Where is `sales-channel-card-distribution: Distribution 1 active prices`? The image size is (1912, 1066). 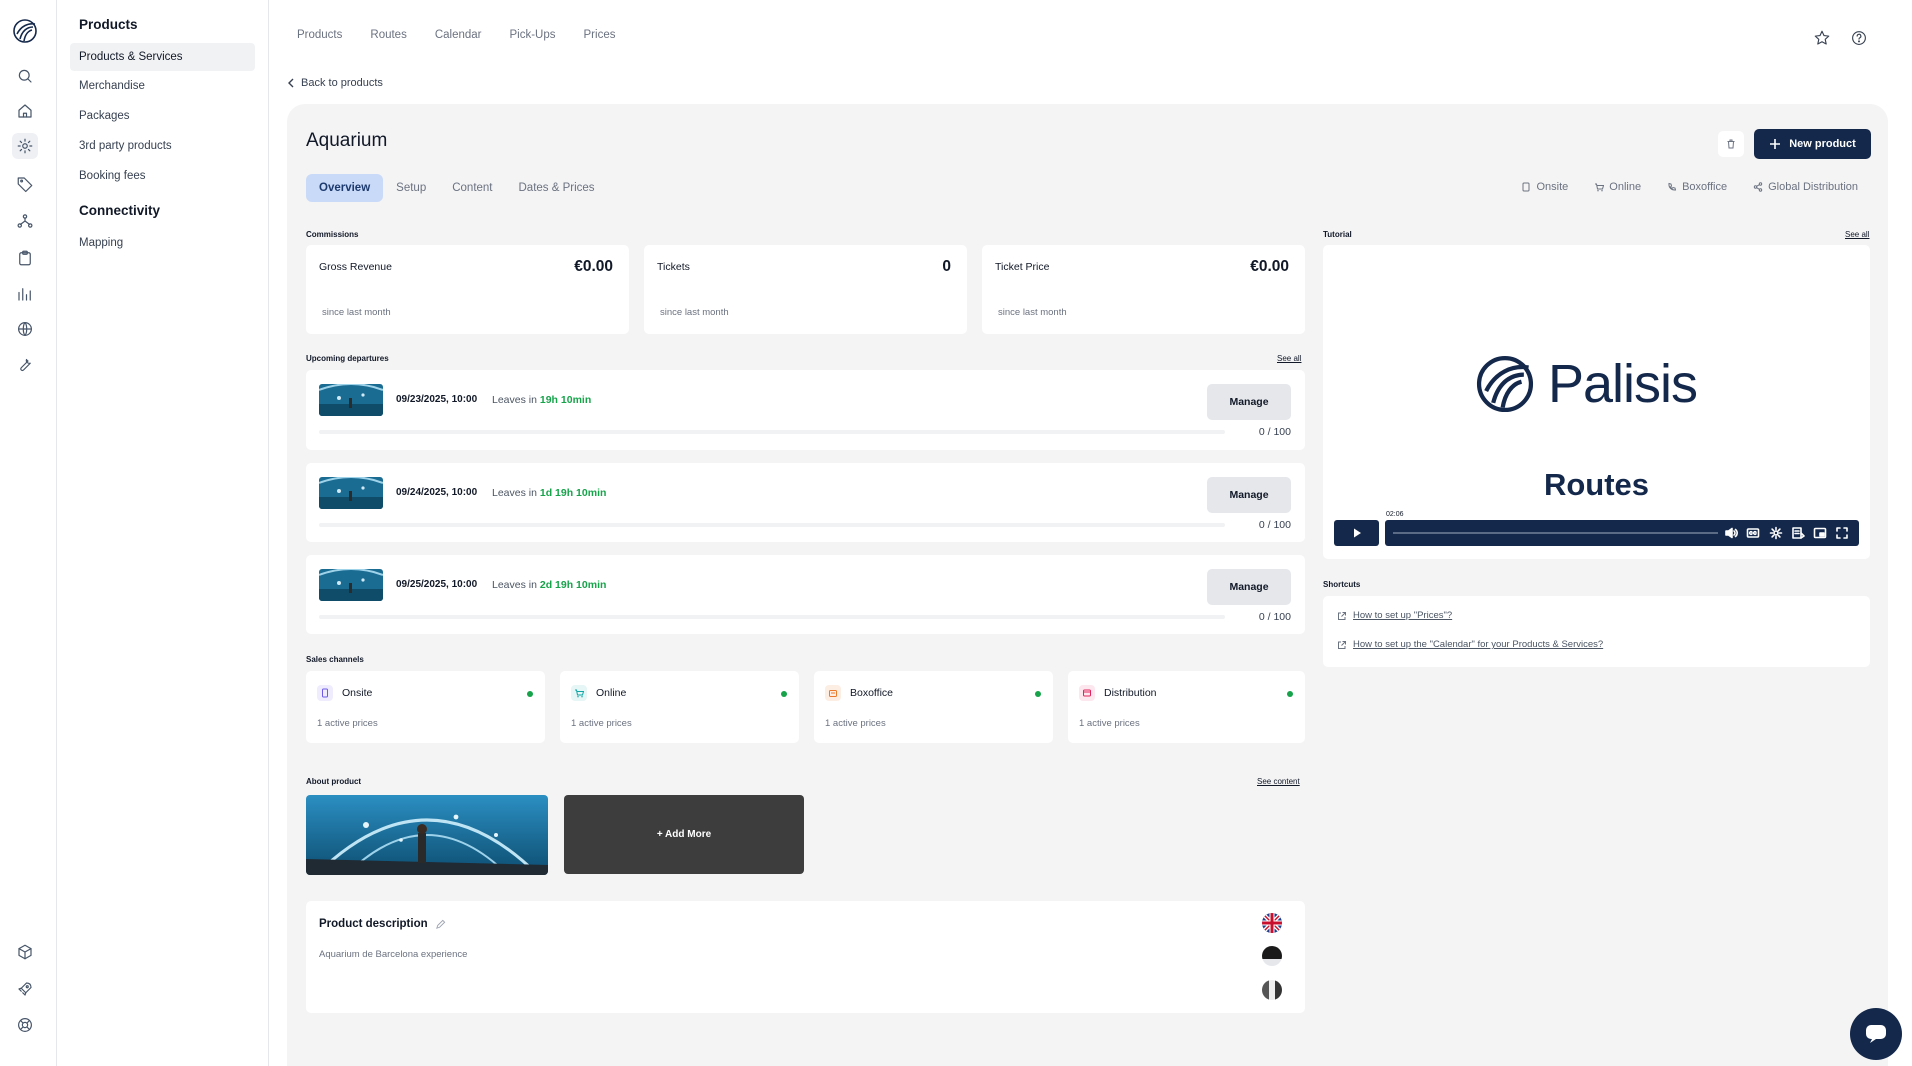
sales-channel-card-distribution: Distribution 1 active prices is located at coordinates (1186, 707).